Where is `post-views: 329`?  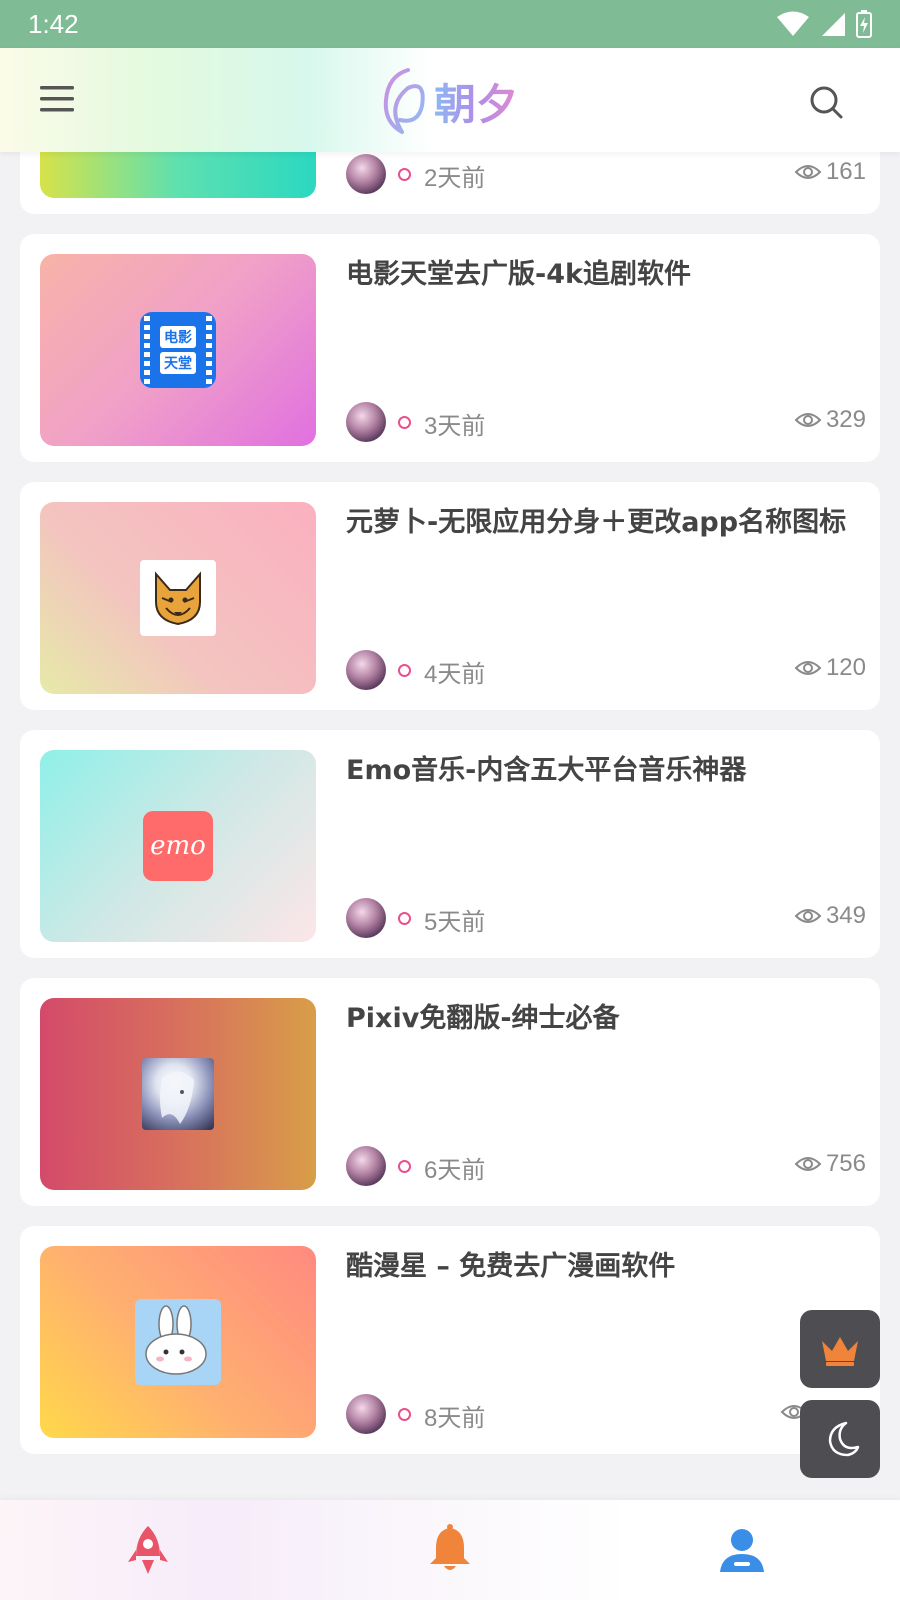 post-views: 329 is located at coordinates (830, 420).